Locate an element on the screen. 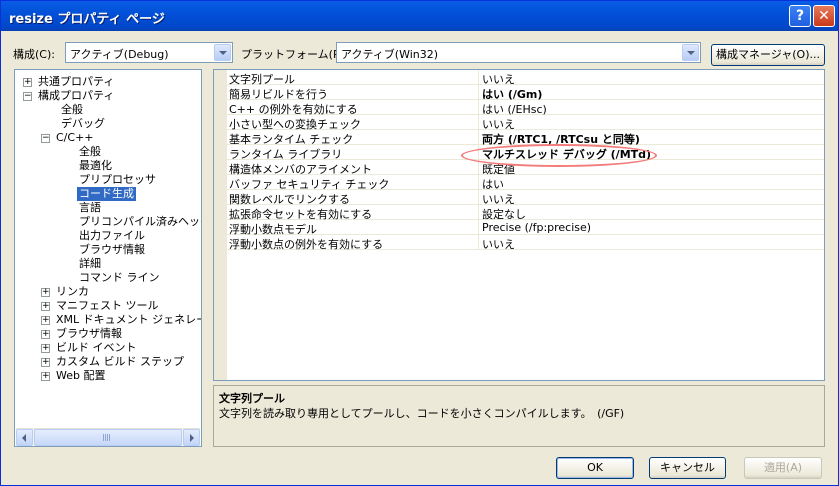  platform-label: プラットフォーム(P): is located at coordinates (294, 54).